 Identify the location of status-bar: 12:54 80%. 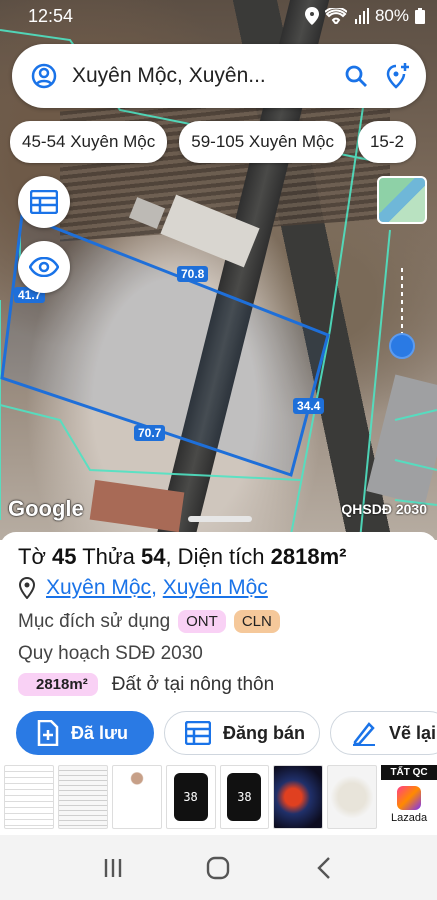
(218, 16).